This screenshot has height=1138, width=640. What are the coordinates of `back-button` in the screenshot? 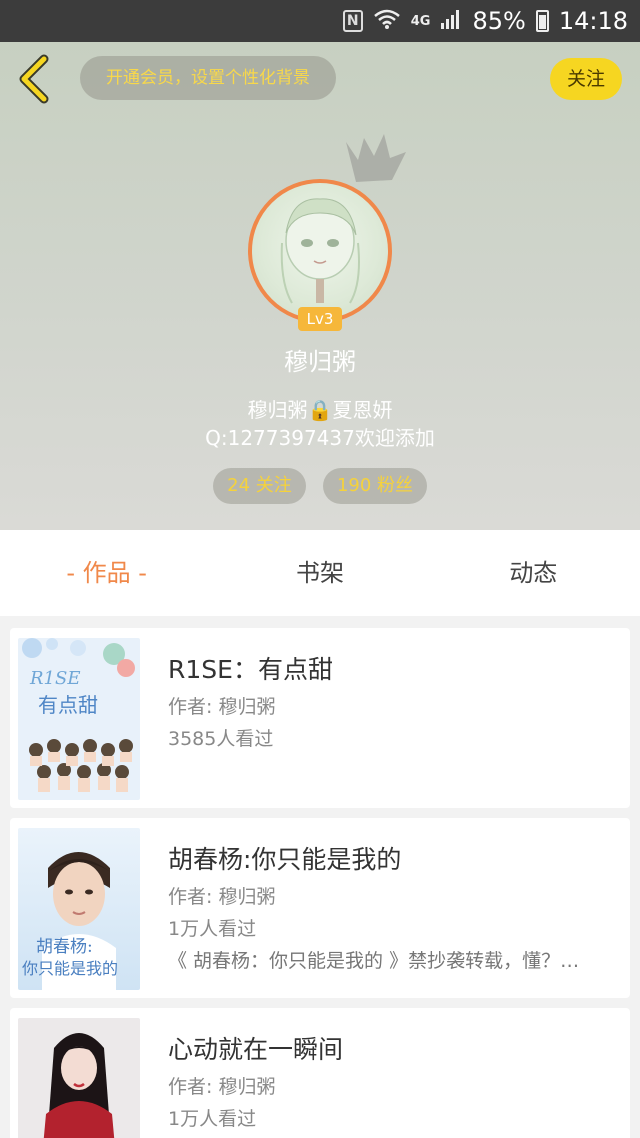 It's located at (34, 79).